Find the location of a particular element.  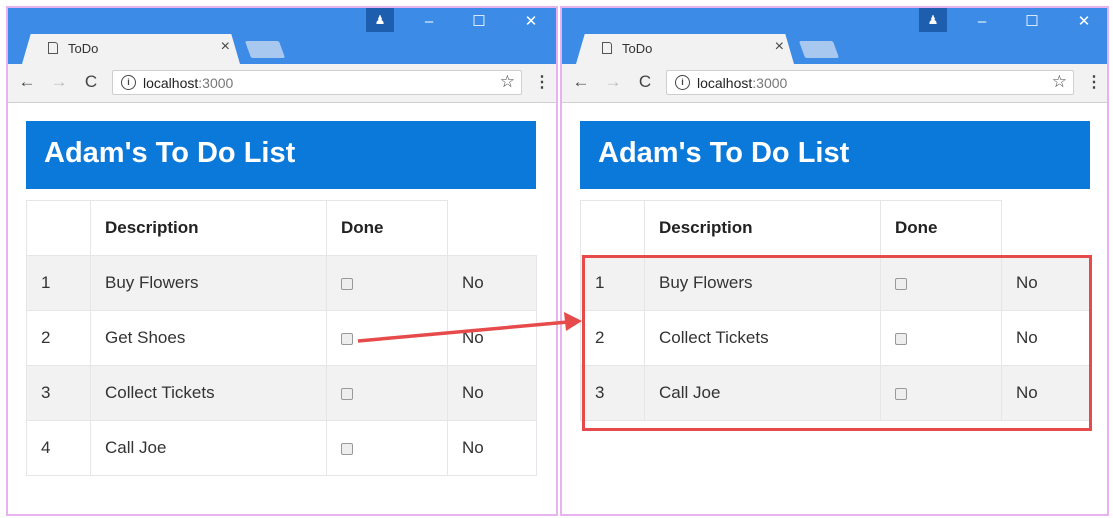

table-row: 2 Get Shoes No is located at coordinates (281, 338).